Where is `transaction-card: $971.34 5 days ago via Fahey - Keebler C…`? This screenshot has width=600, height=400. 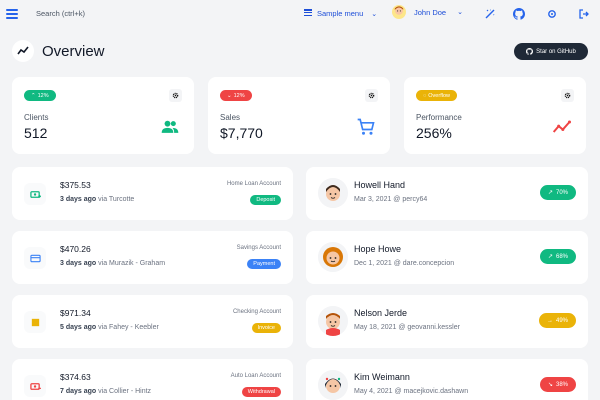 transaction-card: $971.34 5 days ago via Fahey - Keebler C… is located at coordinates (152, 321).